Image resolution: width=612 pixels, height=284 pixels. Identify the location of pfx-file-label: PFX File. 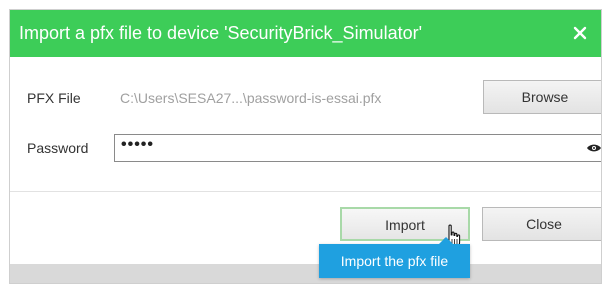
(54, 98).